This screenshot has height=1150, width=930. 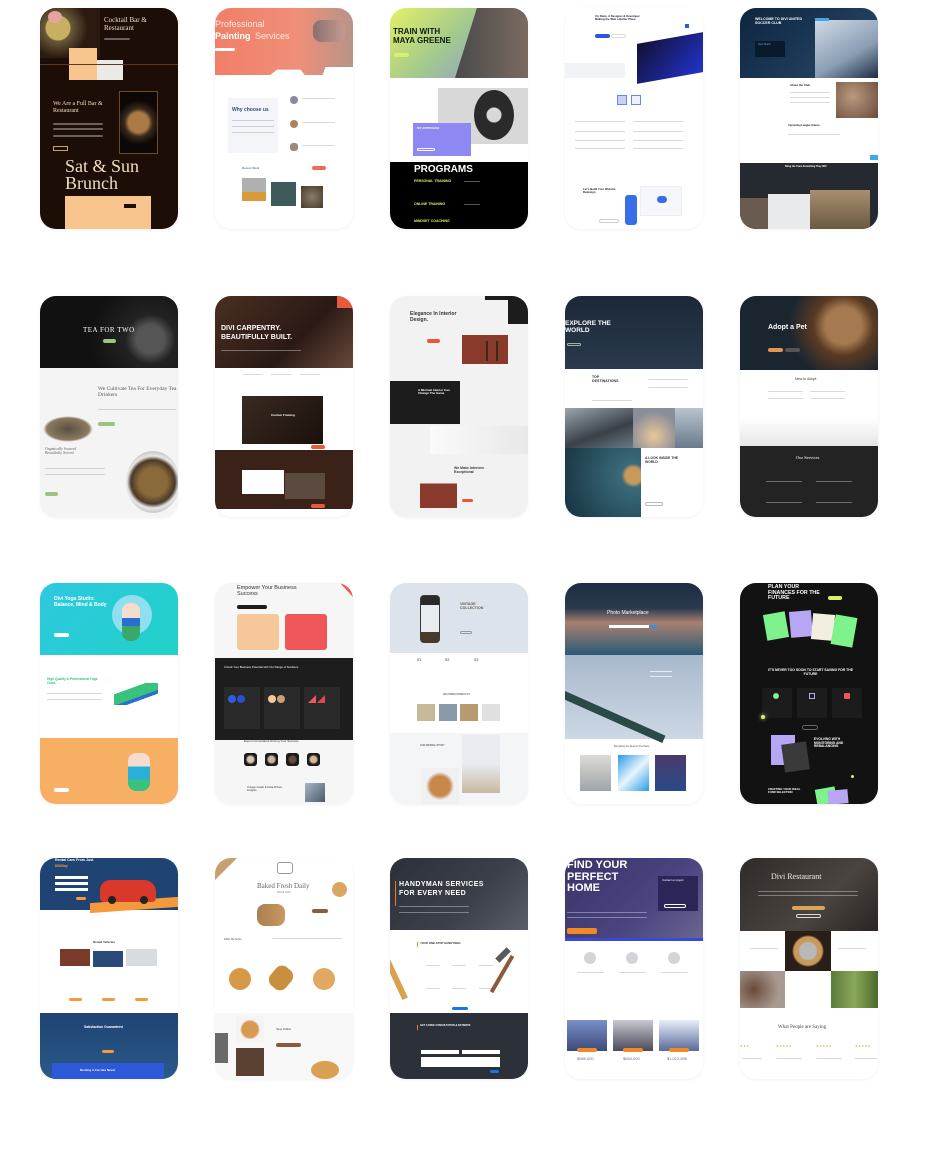 I want to click on service-card-red, so click(x=306, y=632).